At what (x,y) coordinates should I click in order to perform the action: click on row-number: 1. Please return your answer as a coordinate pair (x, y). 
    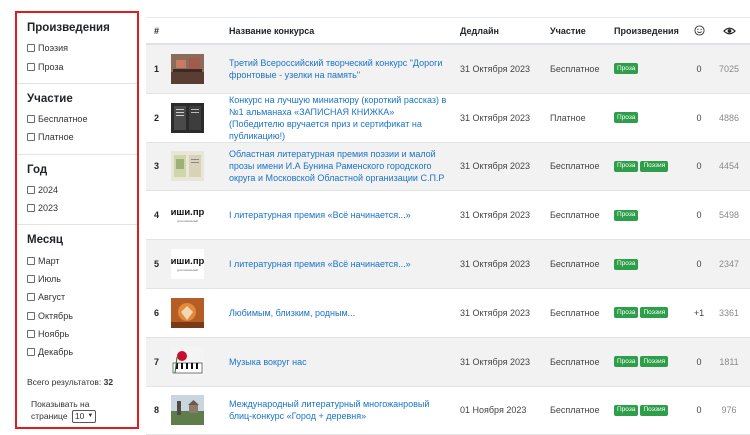
    Looking at the image, I should click on (157, 68).